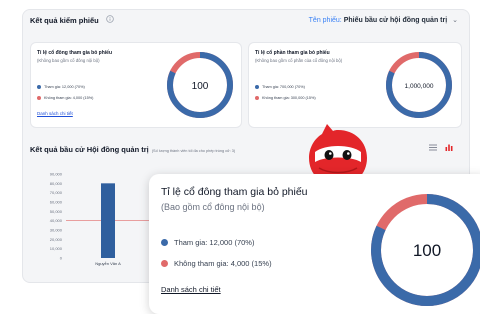 The image size is (480, 314). I want to click on y-tick-label: 80,000, so click(56, 183).